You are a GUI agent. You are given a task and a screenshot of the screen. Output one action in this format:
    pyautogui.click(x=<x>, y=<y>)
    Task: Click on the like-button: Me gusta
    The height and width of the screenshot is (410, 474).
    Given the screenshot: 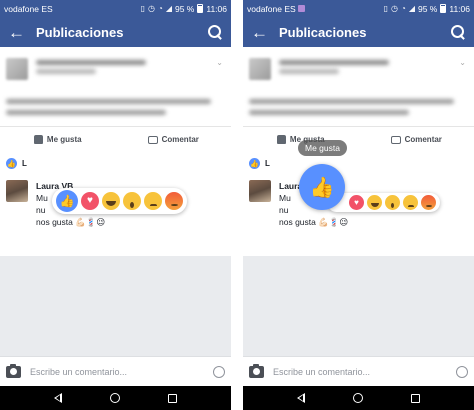 What is the action you would take?
    pyautogui.click(x=58, y=139)
    